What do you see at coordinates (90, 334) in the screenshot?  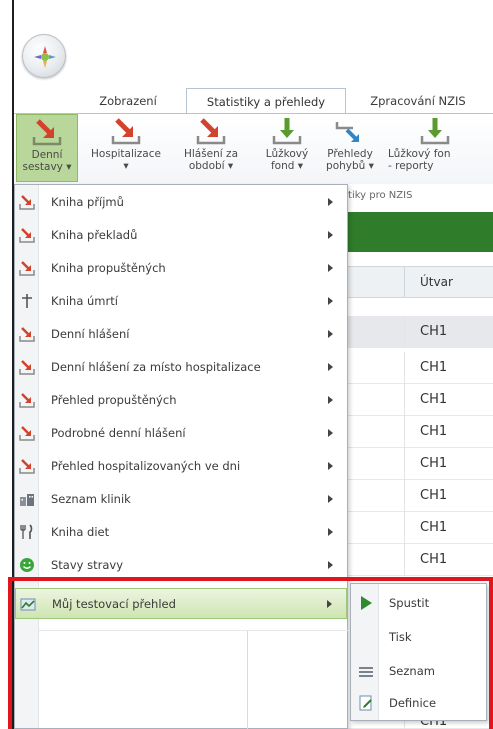 I see `menu-item-label: Denní hlášení` at bounding box center [90, 334].